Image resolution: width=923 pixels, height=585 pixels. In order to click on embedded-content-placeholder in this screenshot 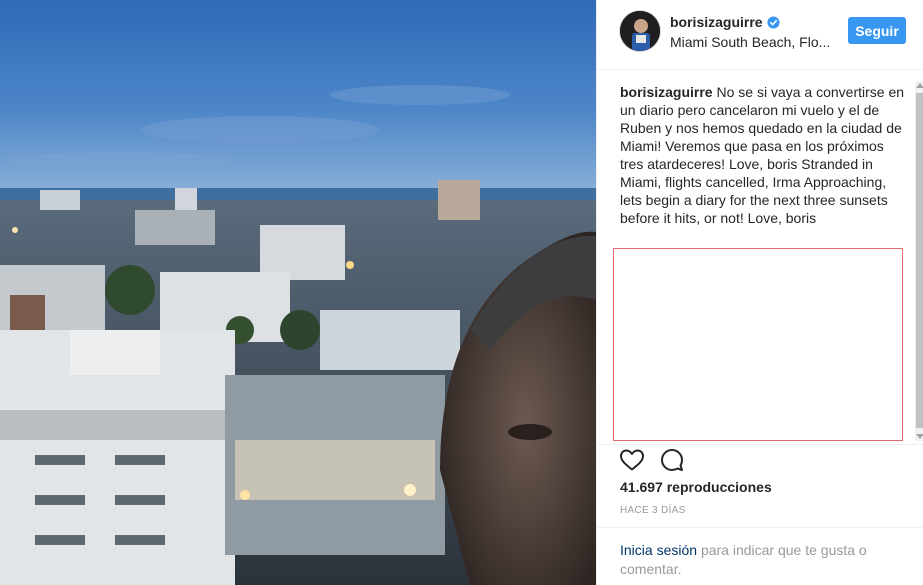, I will do `click(758, 344)`.